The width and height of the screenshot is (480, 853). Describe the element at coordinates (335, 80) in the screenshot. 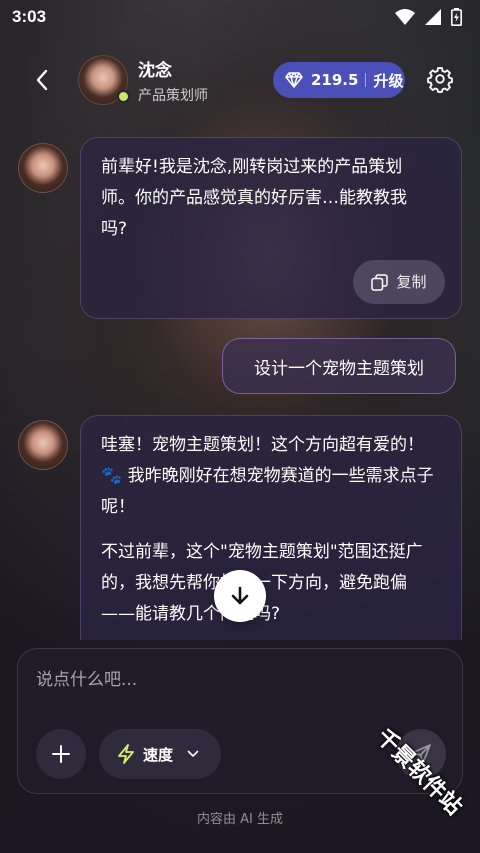

I see `points-value: 219.5` at that location.